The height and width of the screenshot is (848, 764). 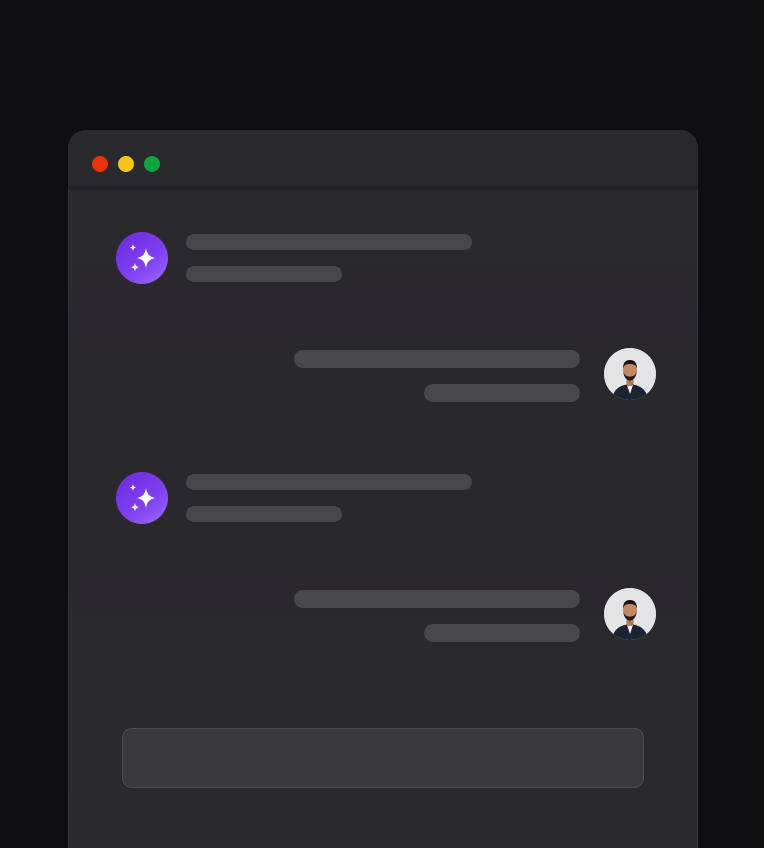 What do you see at coordinates (152, 164) in the screenshot?
I see `zoom-window-button` at bounding box center [152, 164].